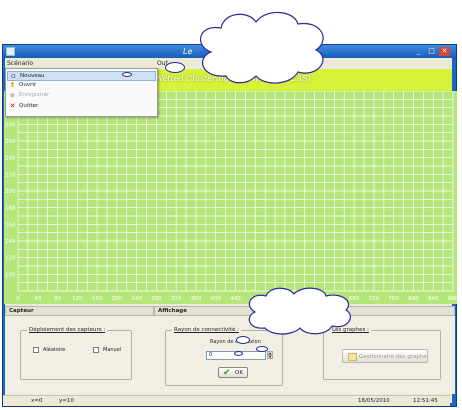  What do you see at coordinates (425, 401) in the screenshot?
I see `status-time: 12:51:45` at bounding box center [425, 401].